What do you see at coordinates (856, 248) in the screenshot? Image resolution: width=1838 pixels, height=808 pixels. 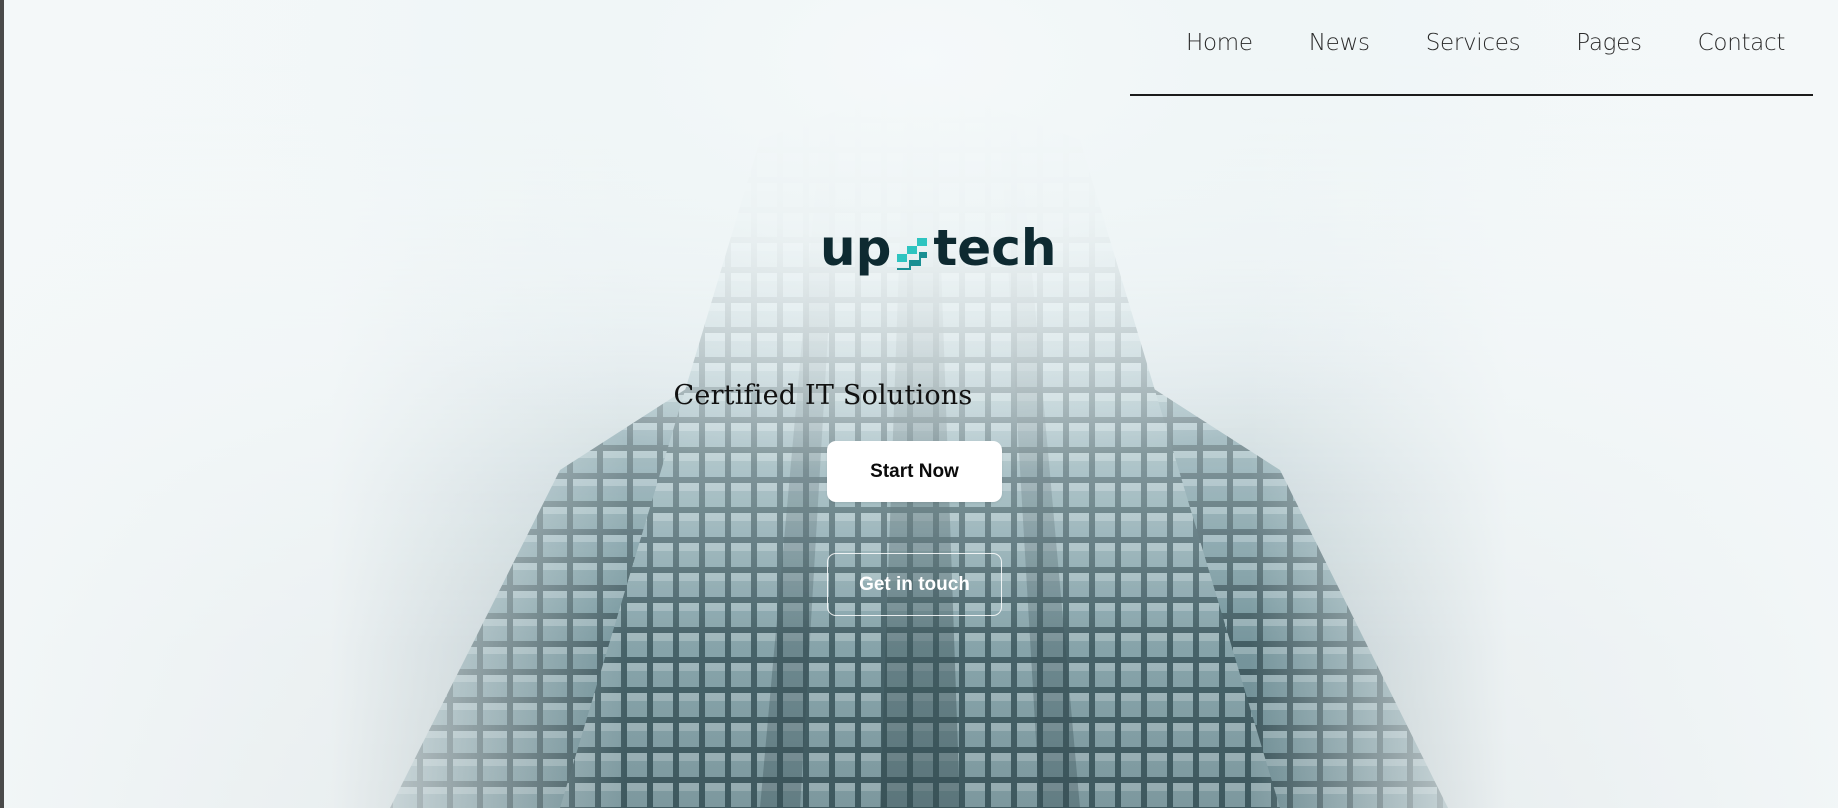 I see `logo-text-up: up` at bounding box center [856, 248].